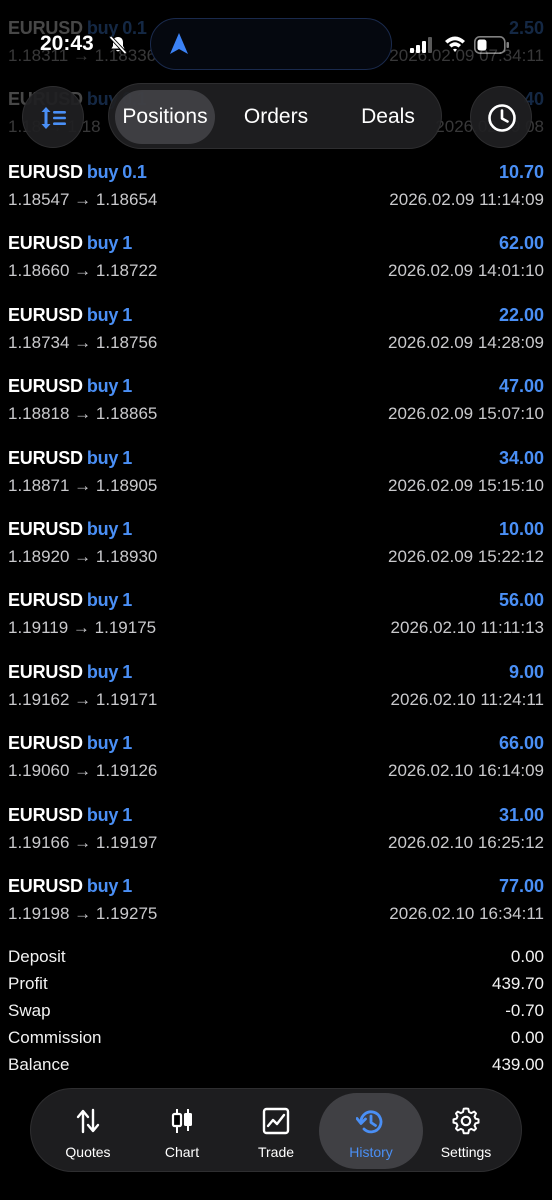  I want to click on trade-profit: 62.00, so click(521, 243).